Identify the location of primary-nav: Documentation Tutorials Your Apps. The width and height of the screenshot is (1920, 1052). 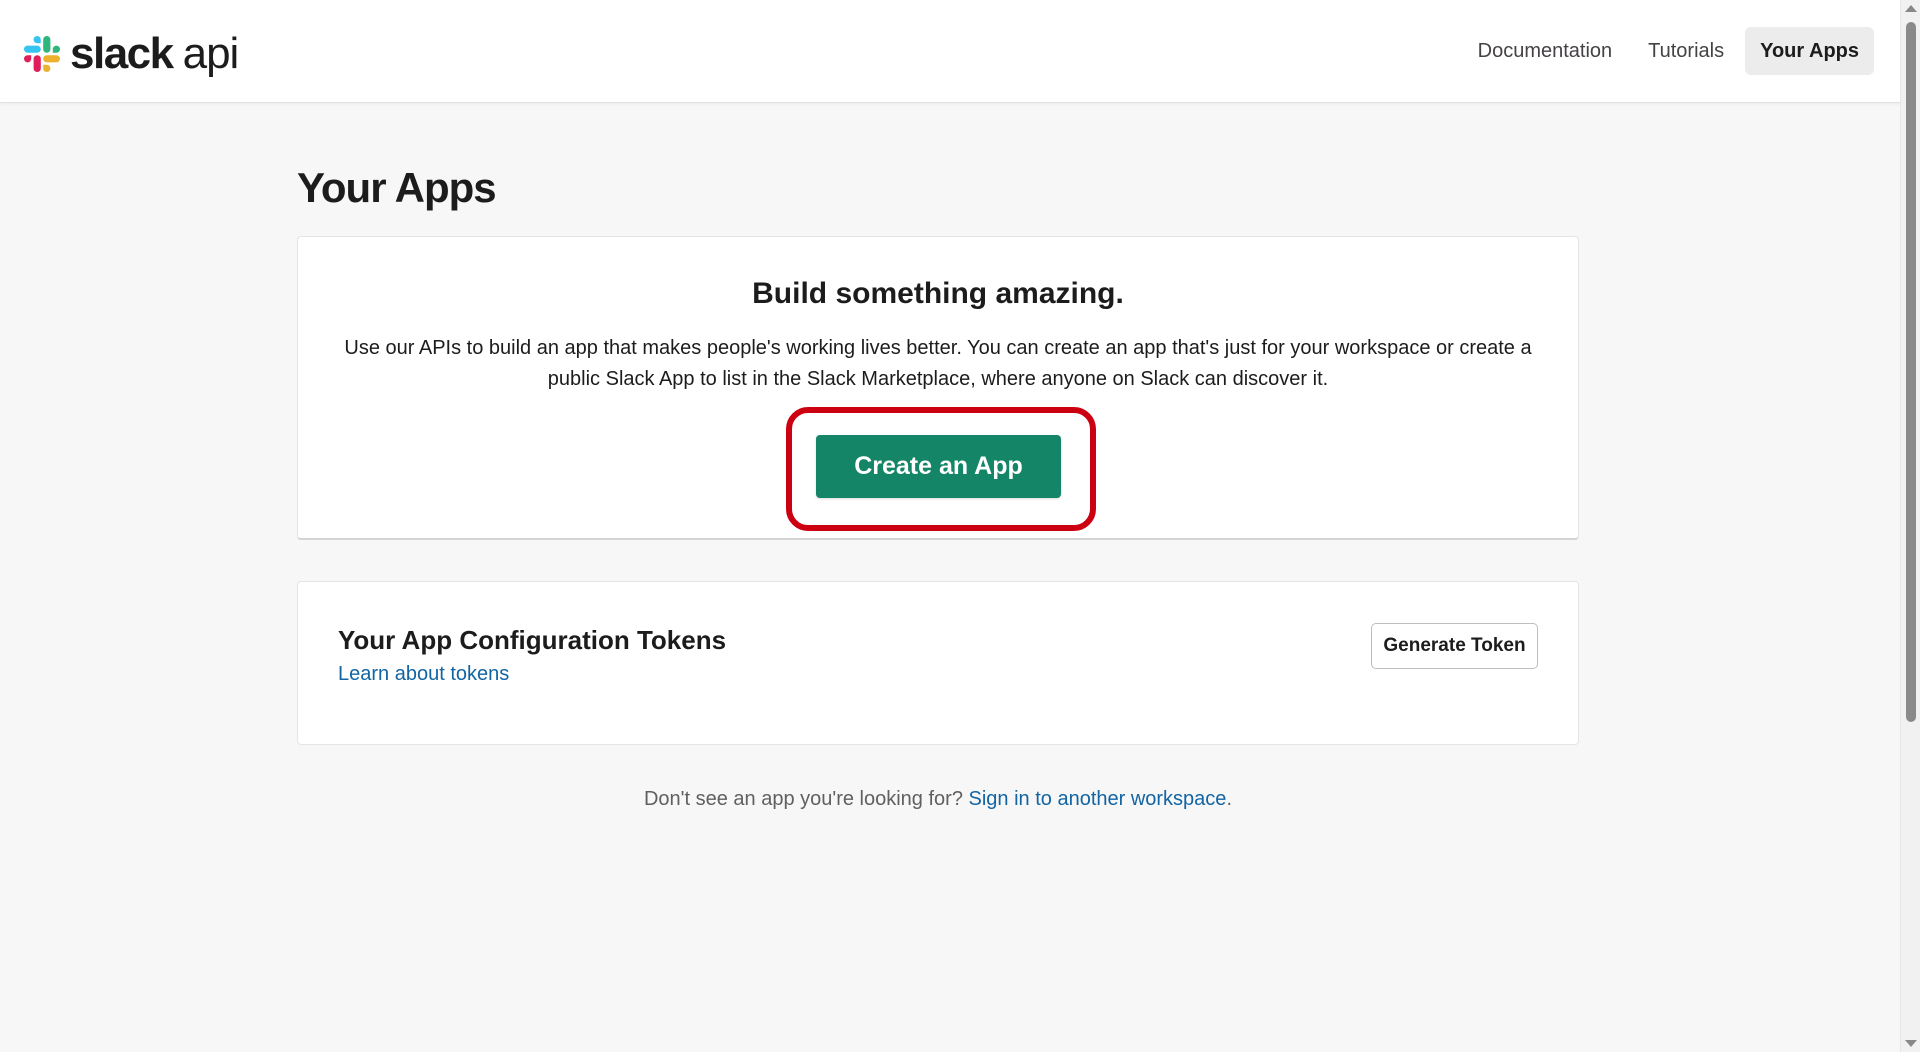
(1665, 51).